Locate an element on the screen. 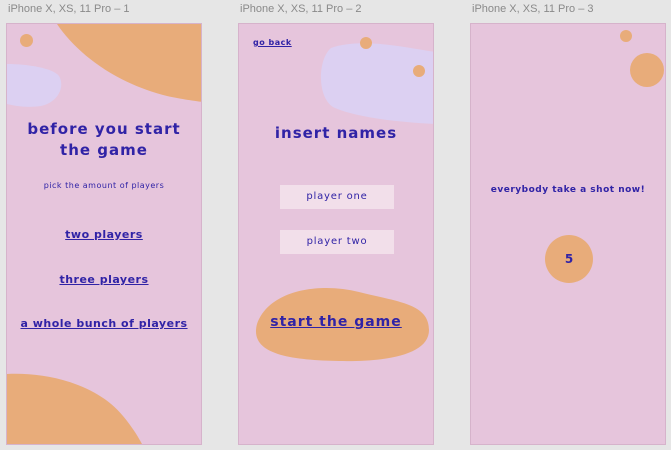 The image size is (671, 450). subtitle: pick the amount of players is located at coordinates (104, 185).